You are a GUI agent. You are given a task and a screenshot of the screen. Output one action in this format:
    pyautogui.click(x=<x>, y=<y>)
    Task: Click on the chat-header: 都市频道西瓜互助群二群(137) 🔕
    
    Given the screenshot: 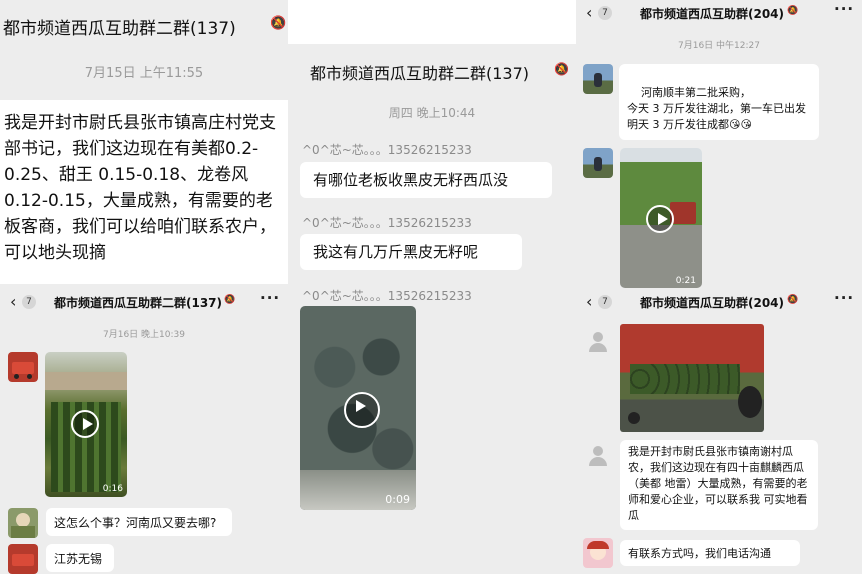 What is the action you would take?
    pyautogui.click(x=144, y=25)
    